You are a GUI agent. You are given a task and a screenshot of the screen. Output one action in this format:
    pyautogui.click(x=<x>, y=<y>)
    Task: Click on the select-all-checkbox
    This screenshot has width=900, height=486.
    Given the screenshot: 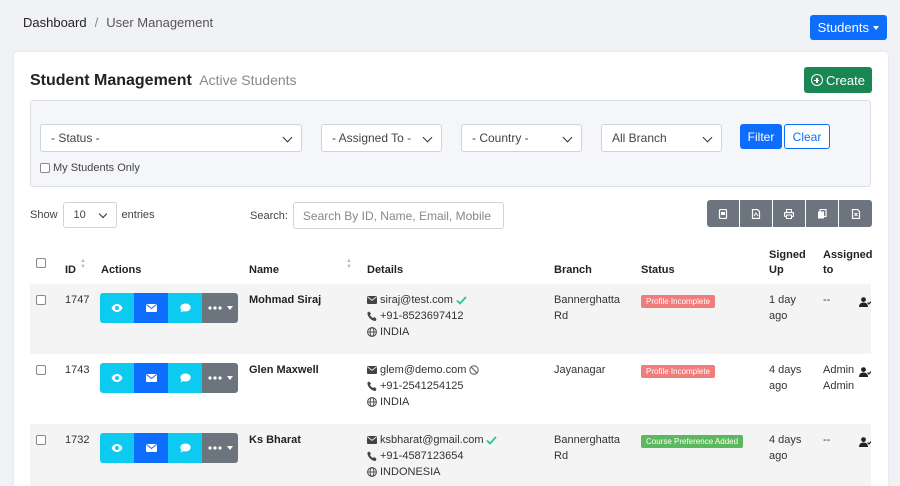 What is the action you would take?
    pyautogui.click(x=41, y=263)
    